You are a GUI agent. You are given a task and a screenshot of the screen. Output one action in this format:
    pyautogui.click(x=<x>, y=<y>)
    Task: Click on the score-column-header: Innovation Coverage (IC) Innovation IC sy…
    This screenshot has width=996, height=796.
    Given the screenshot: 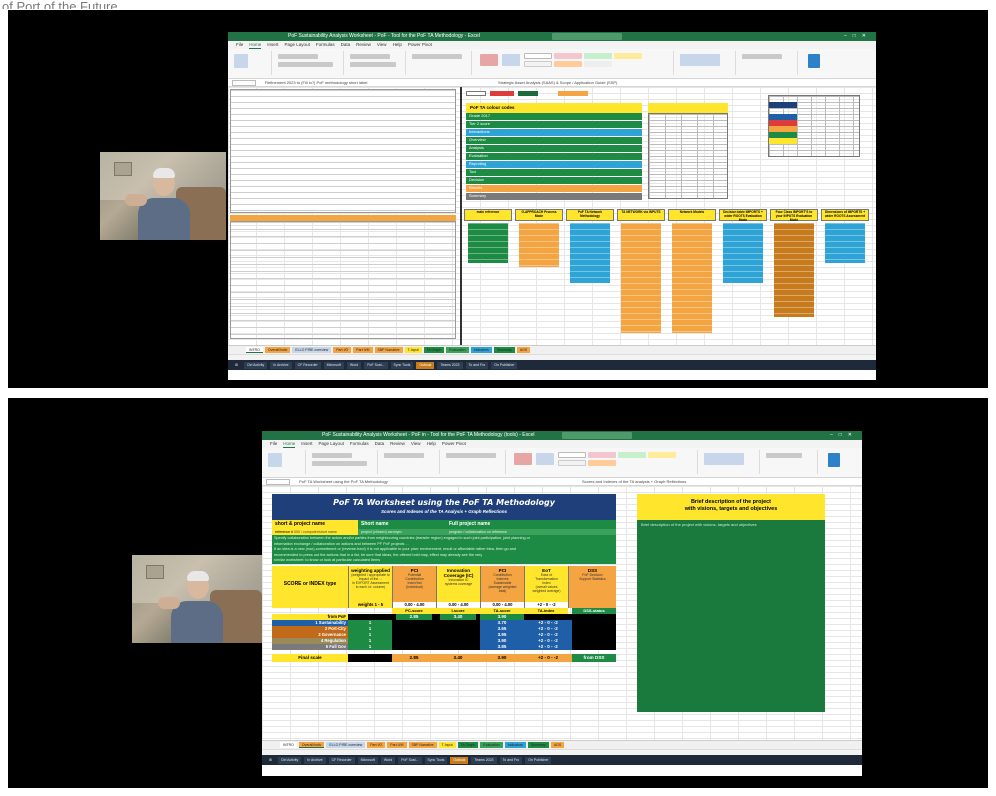 What is the action you would take?
    pyautogui.click(x=458, y=587)
    